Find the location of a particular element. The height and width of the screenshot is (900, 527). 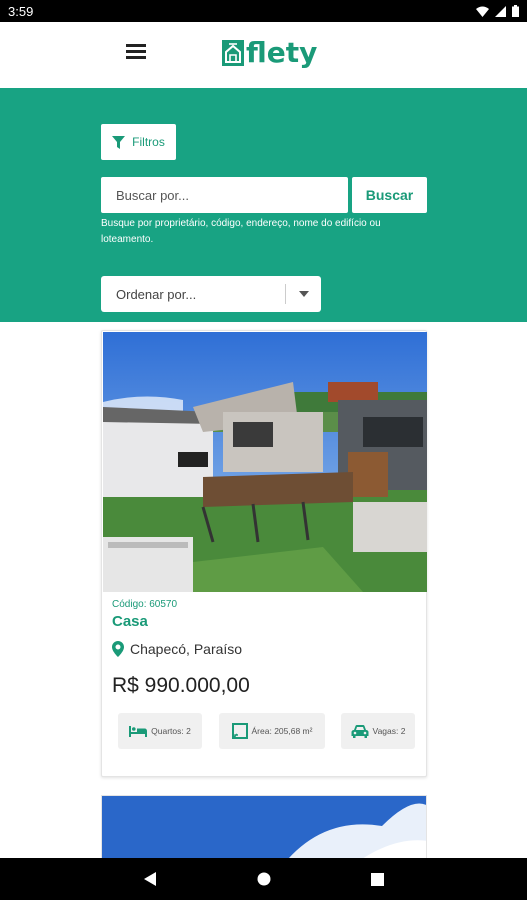

parking-chip: Vagas: 2 is located at coordinates (378, 731).